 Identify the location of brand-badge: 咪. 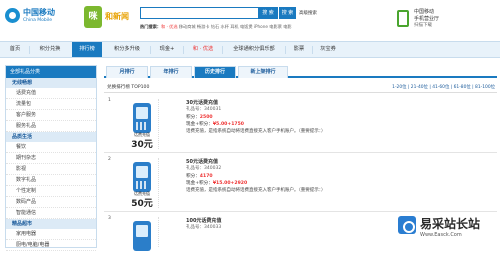
(93, 17).